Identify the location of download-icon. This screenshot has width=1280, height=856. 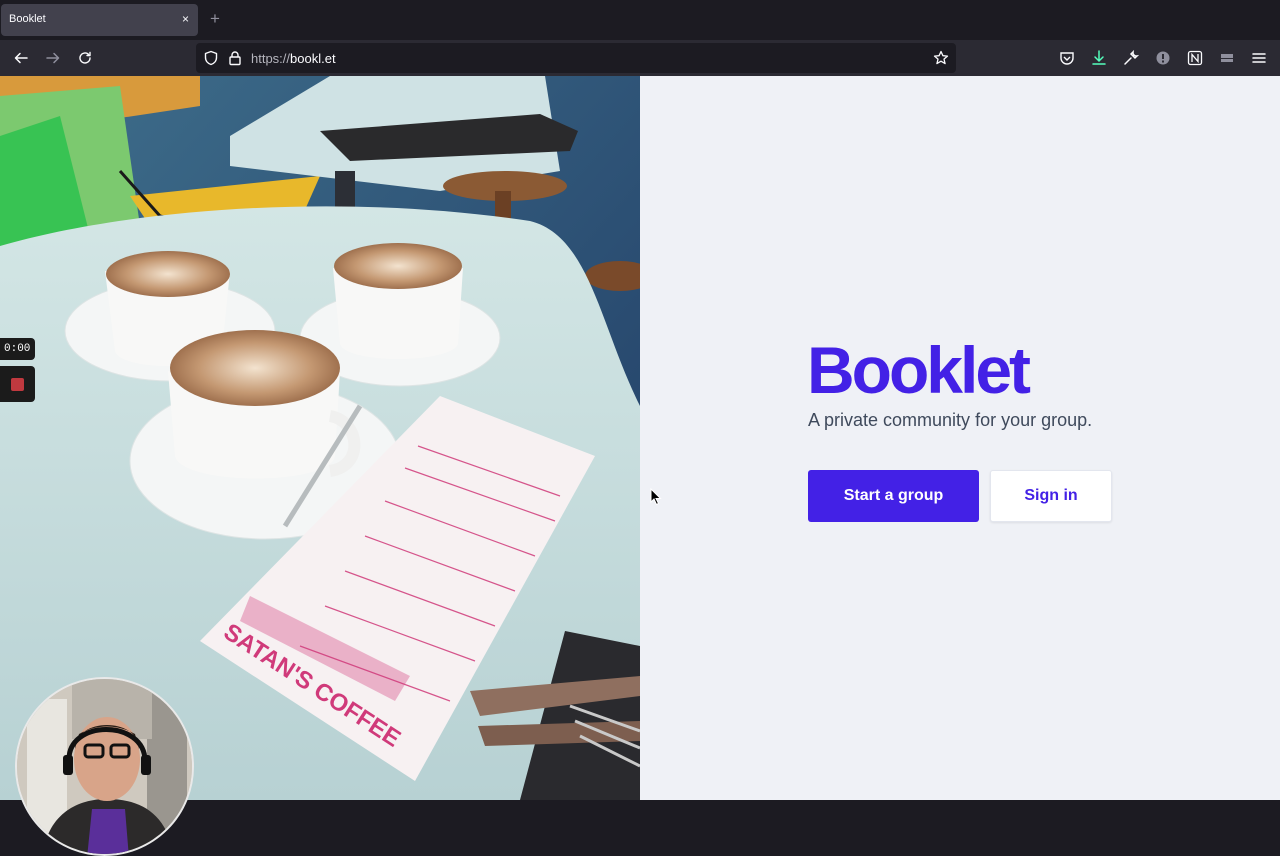
(1099, 58).